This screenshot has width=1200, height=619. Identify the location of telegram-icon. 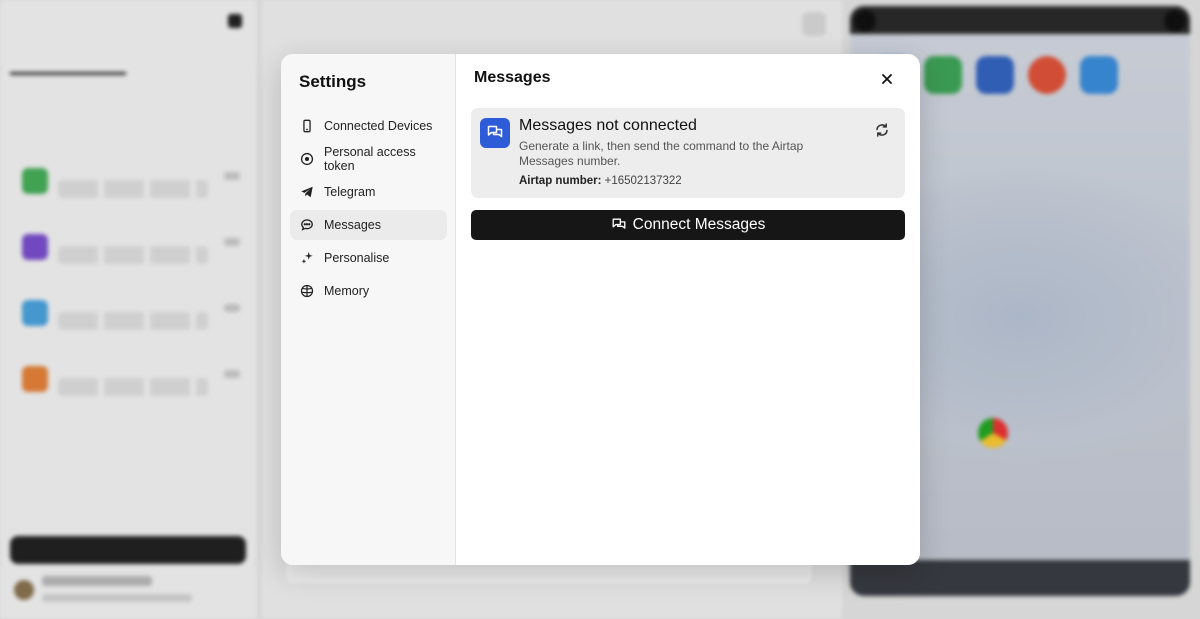
(307, 192).